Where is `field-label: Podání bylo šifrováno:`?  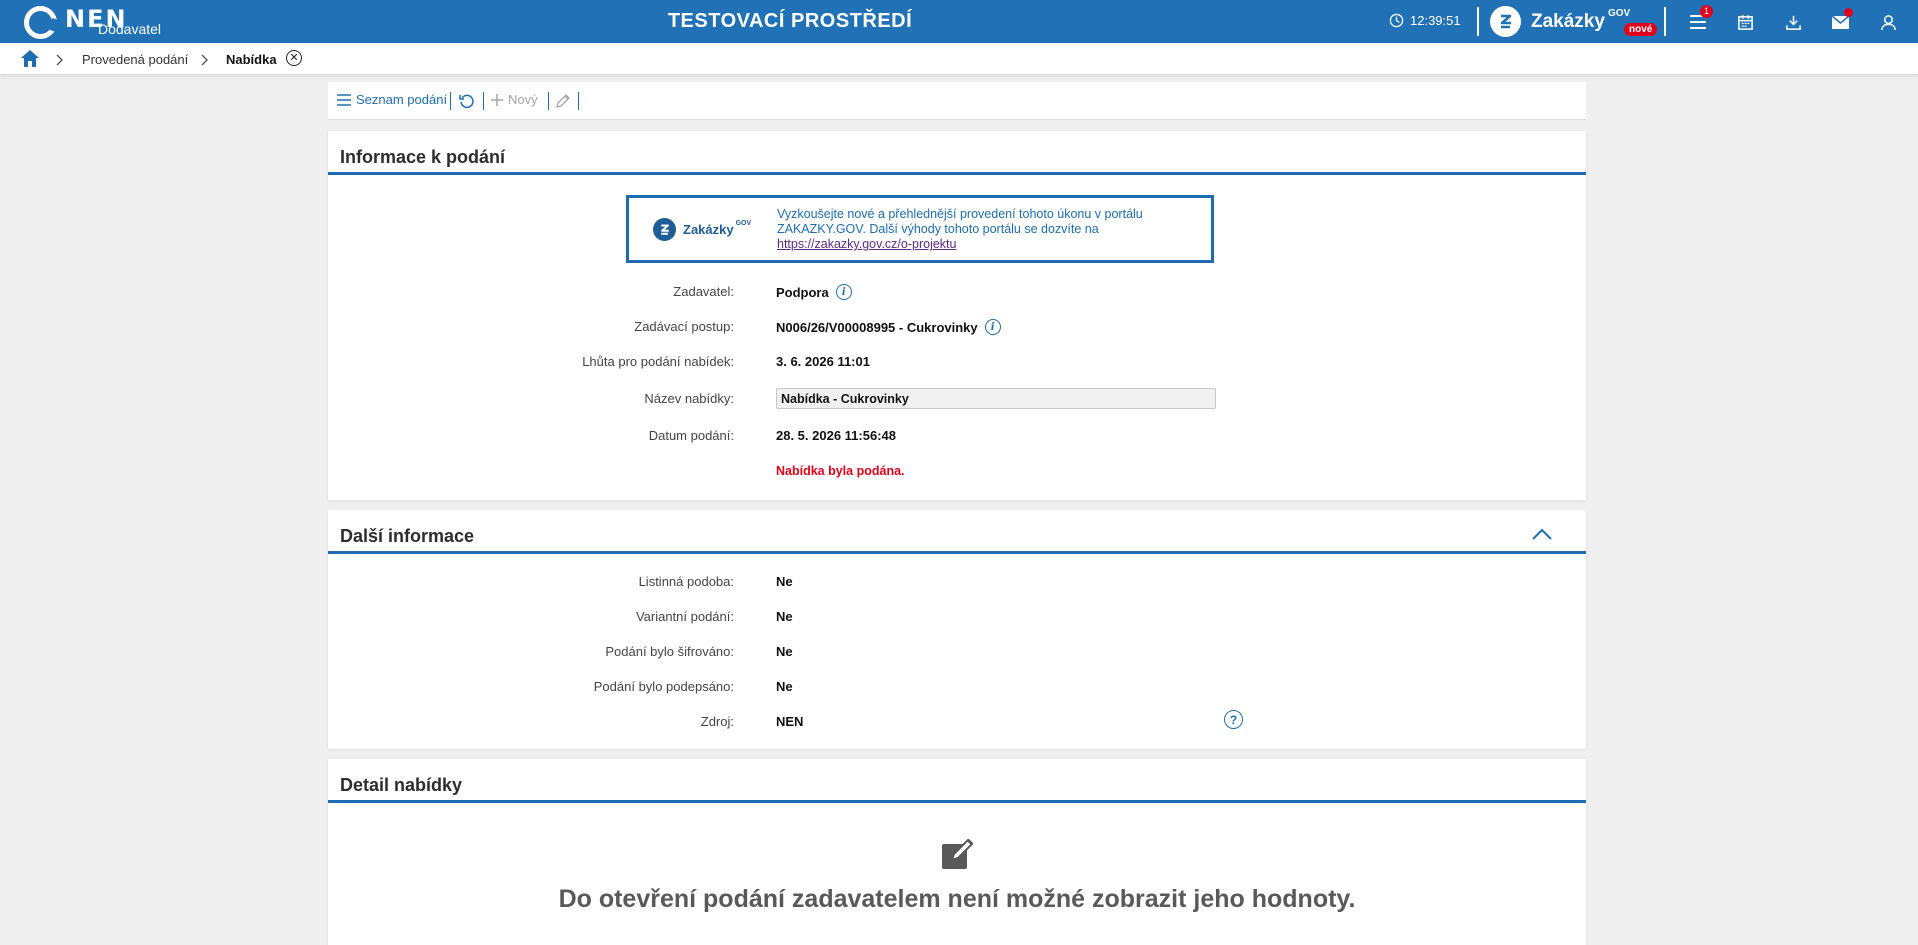
field-label: Podání bylo šifrováno: is located at coordinates (669, 651).